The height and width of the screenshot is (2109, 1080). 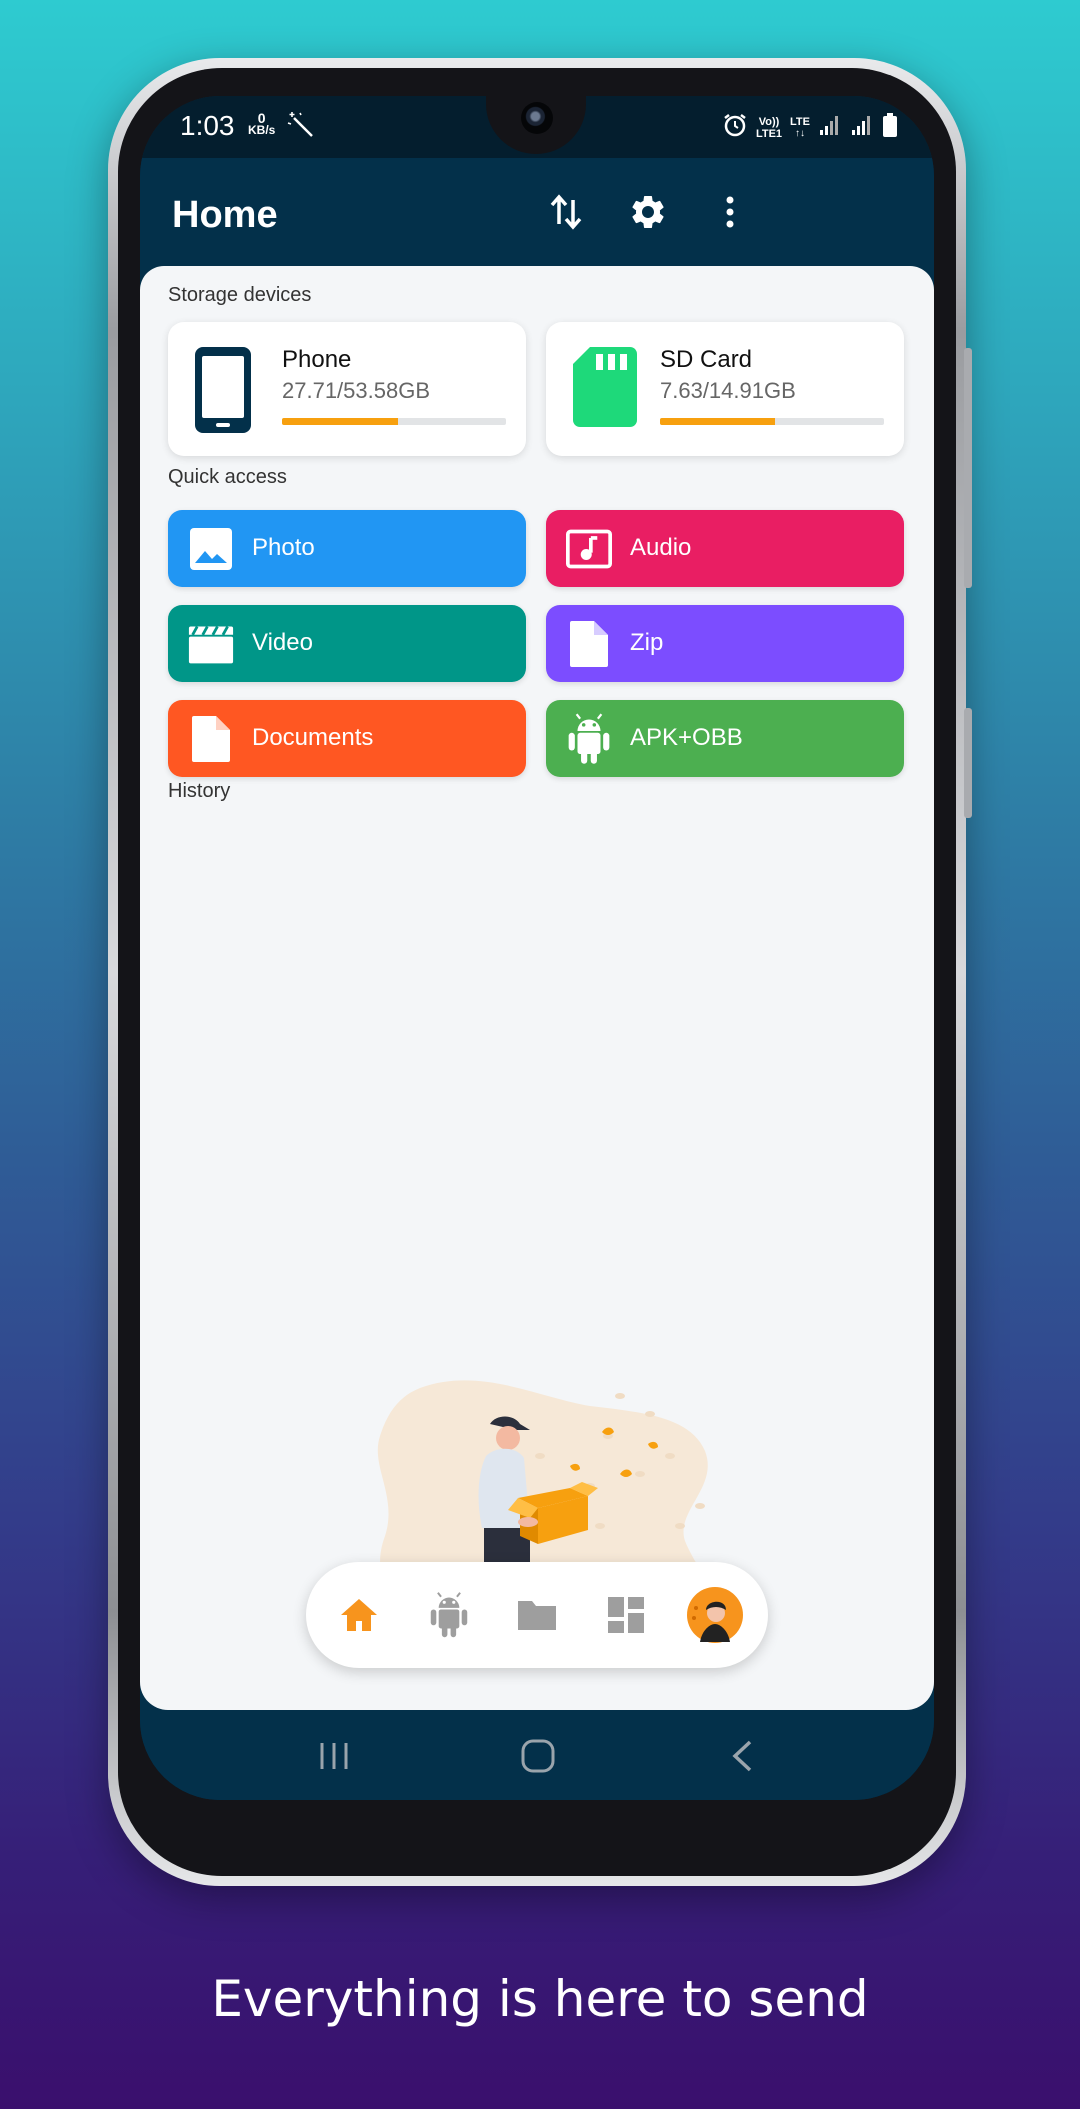 What do you see at coordinates (359, 1615) in the screenshot?
I see `home-icon` at bounding box center [359, 1615].